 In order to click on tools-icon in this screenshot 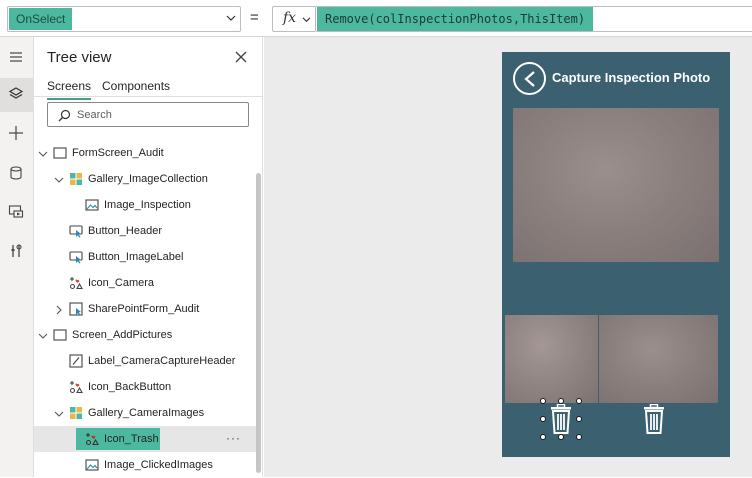, I will do `click(16, 250)`.